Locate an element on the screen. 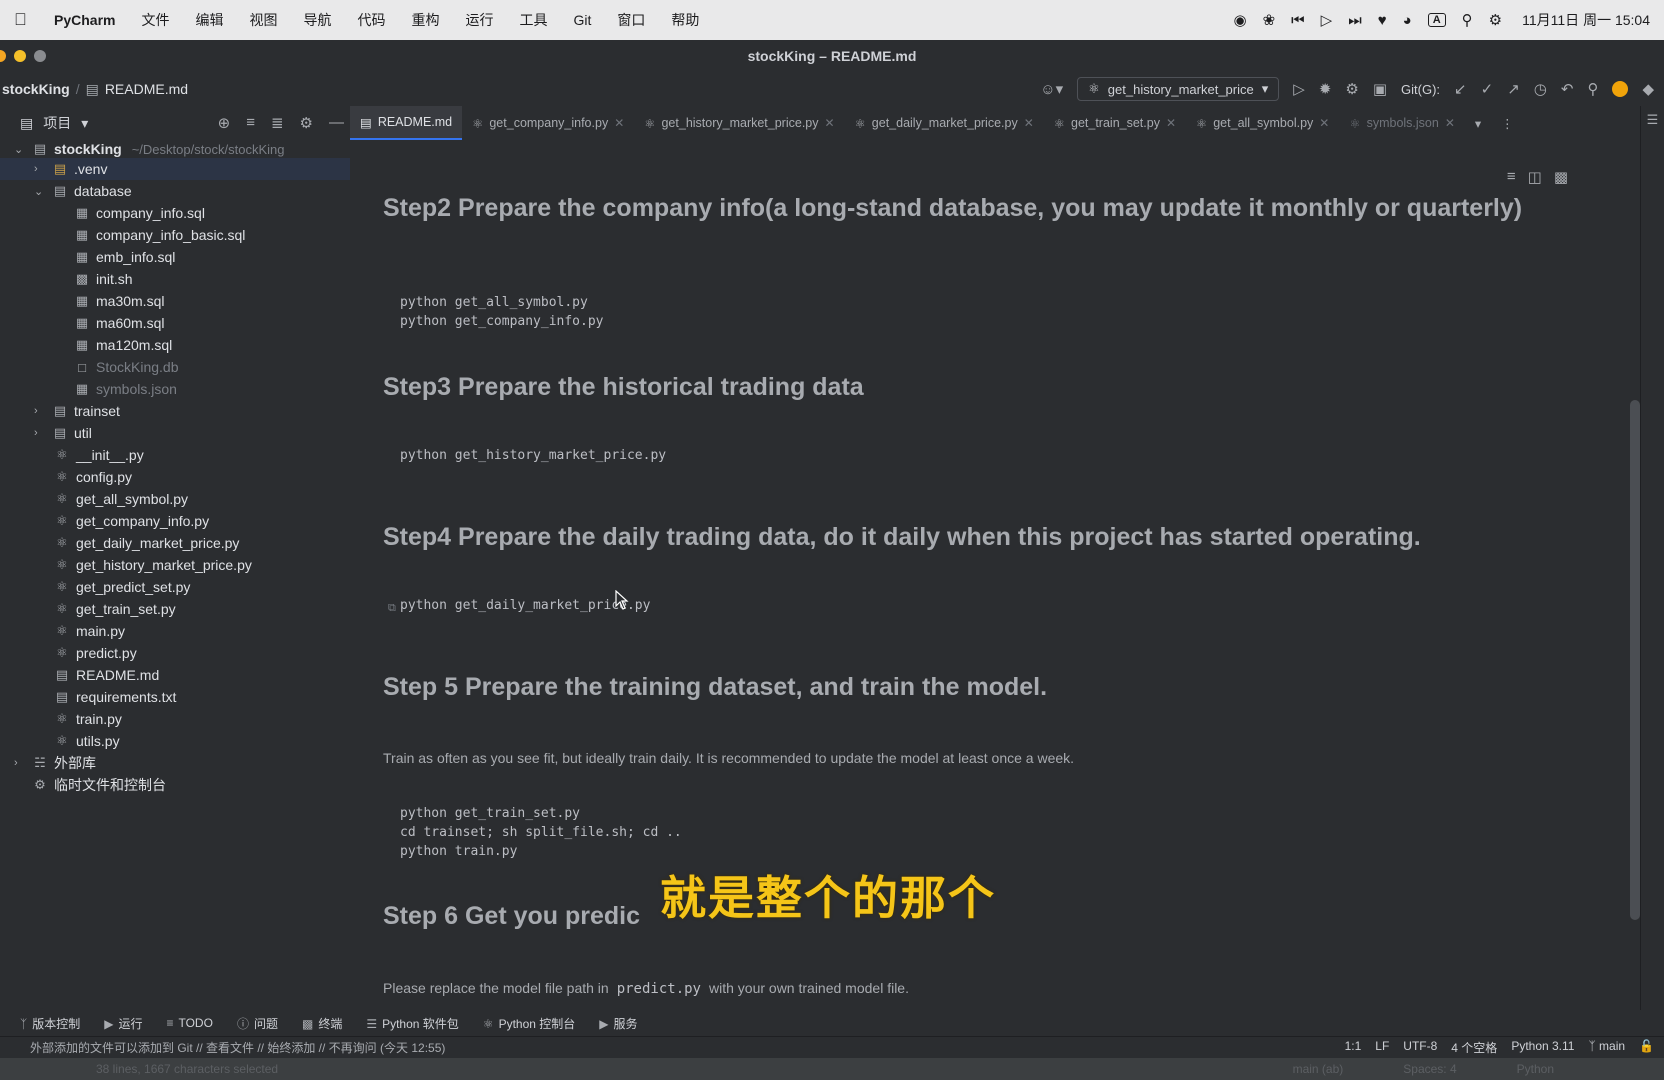 The width and height of the screenshot is (1664, 1080). locate-file-icon: ⊕ is located at coordinates (224, 123).